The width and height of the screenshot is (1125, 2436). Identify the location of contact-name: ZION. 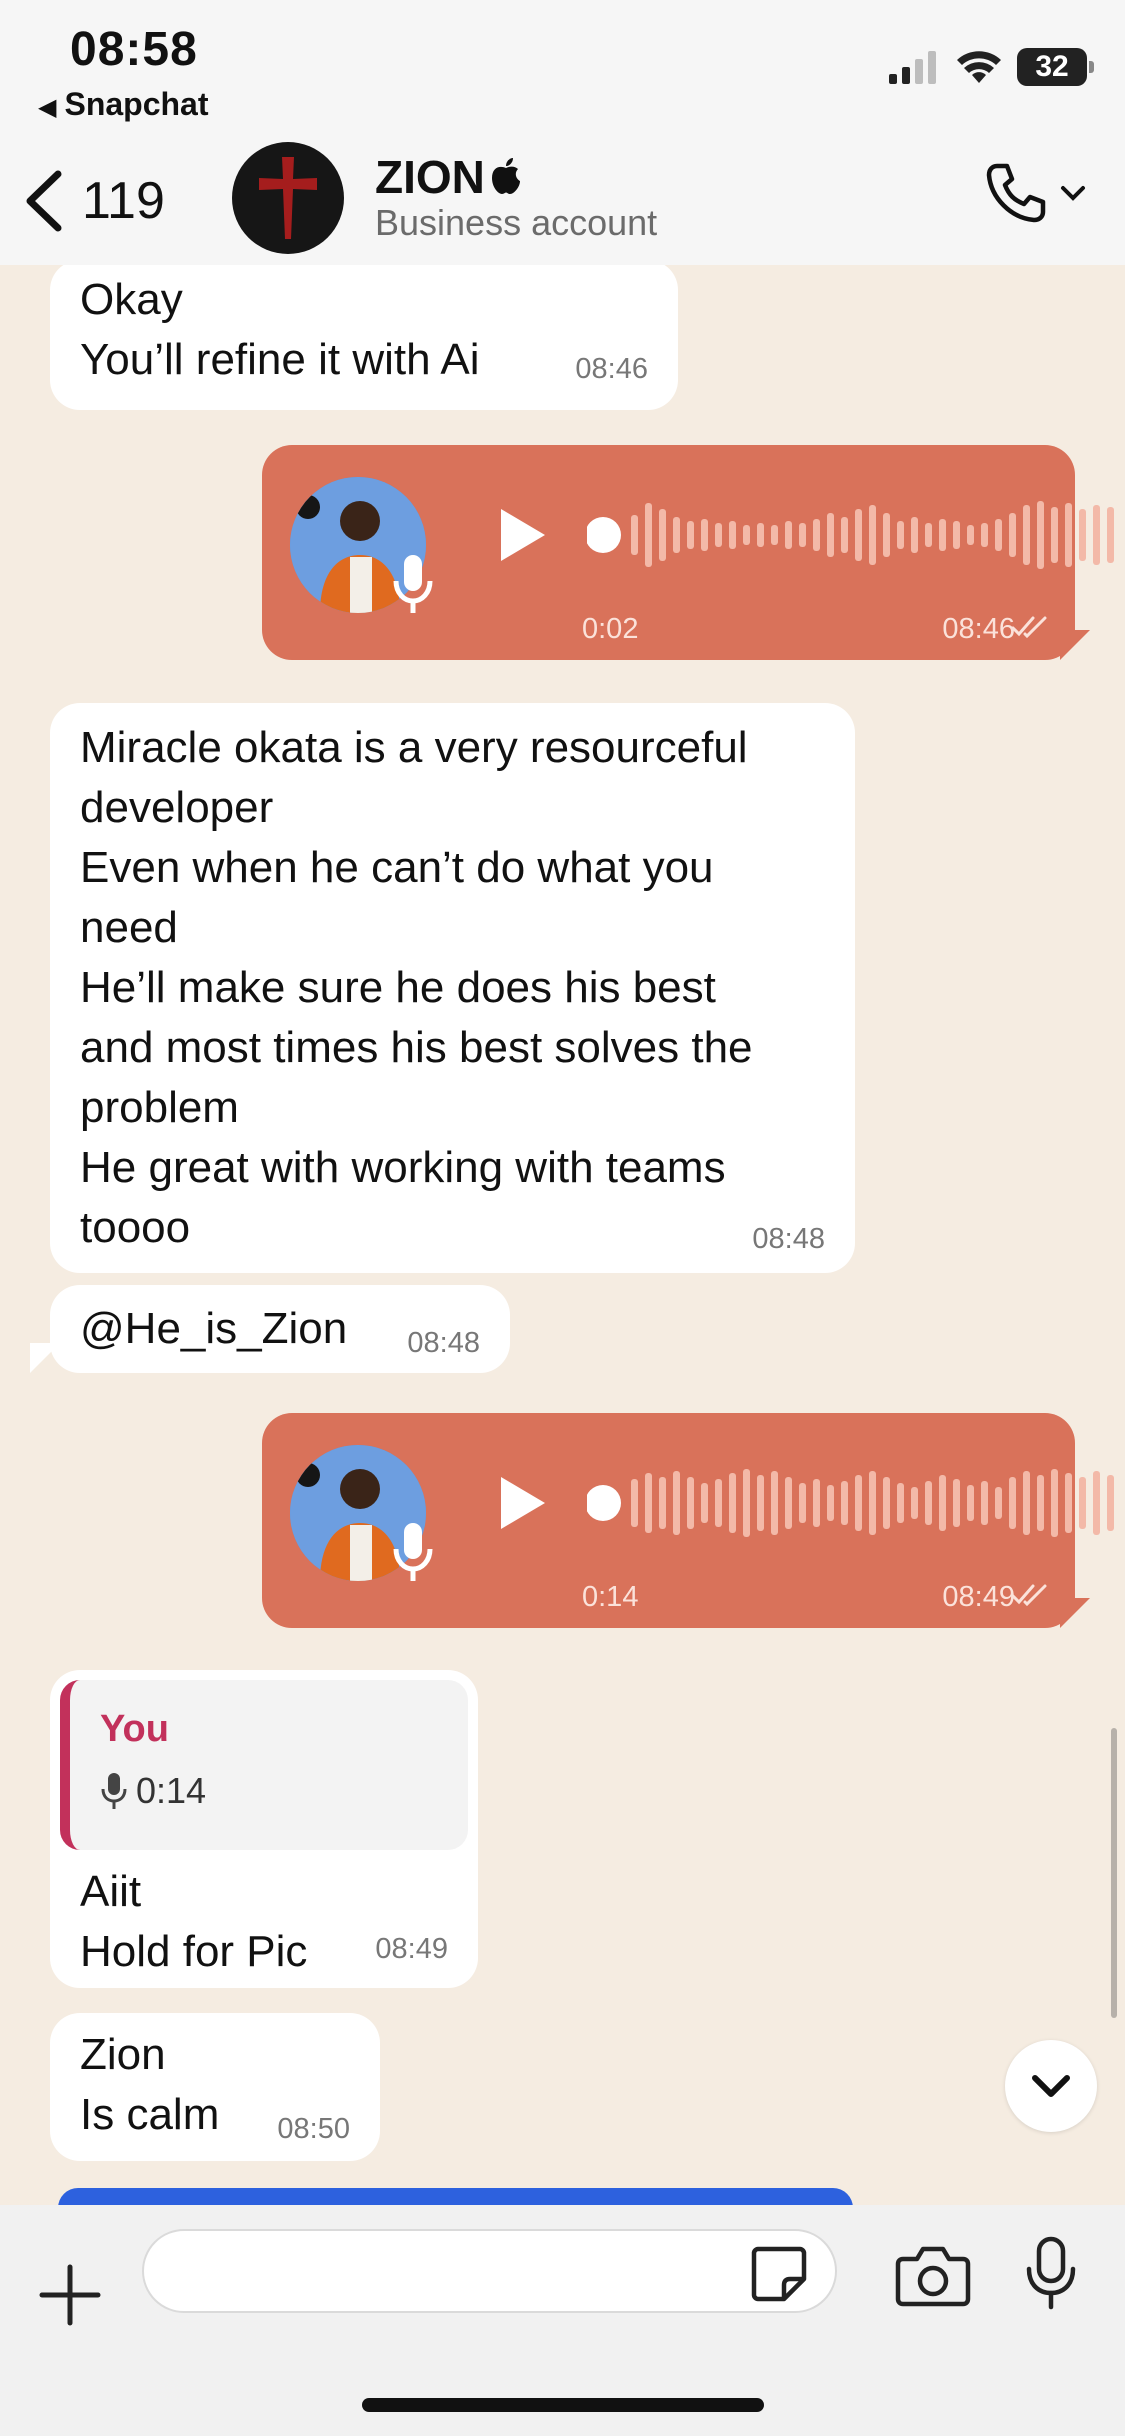
(449, 177).